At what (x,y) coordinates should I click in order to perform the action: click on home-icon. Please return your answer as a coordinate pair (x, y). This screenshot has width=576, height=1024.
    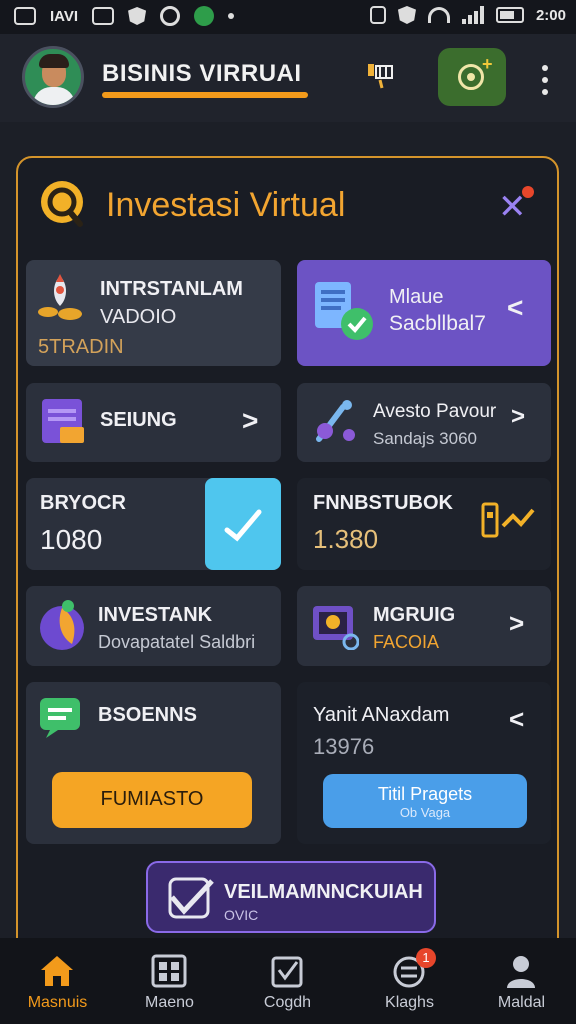
    Looking at the image, I should click on (57, 971).